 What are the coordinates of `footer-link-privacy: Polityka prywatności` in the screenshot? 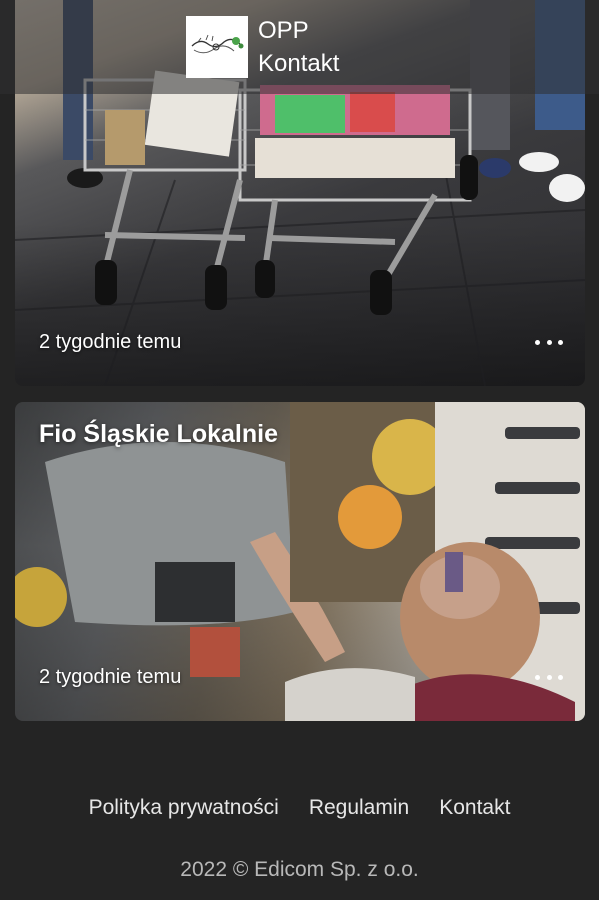 It's located at (184, 808).